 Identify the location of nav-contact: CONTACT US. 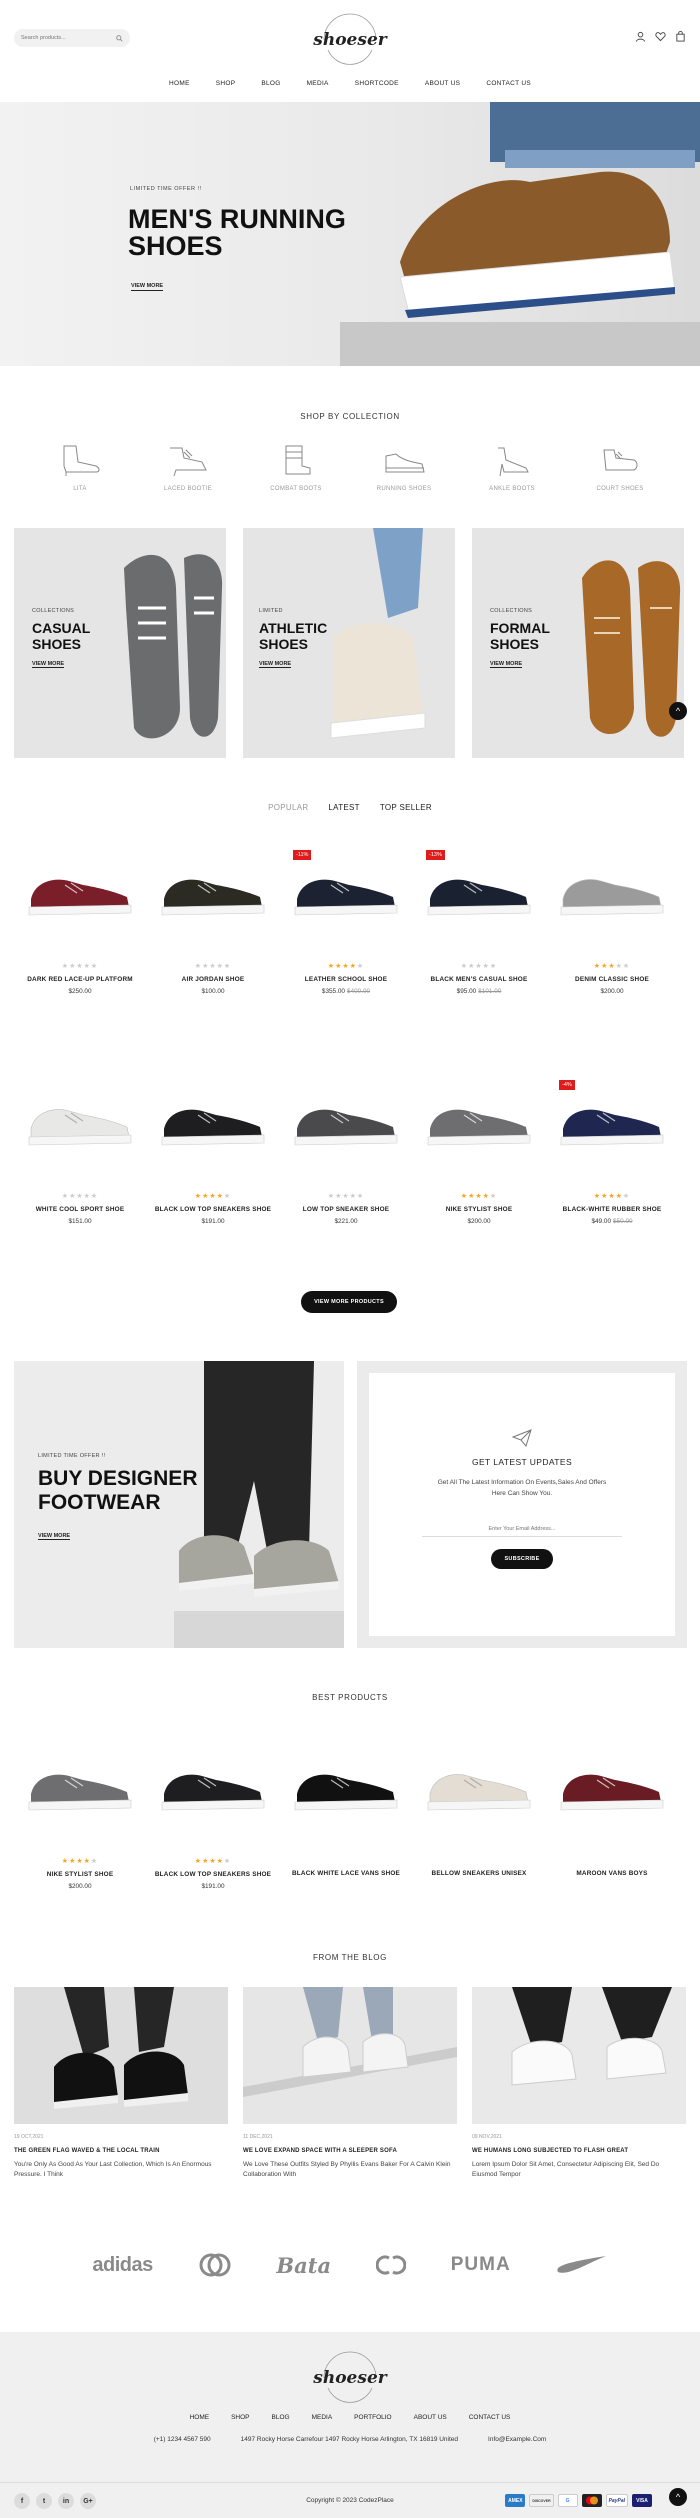
(508, 83).